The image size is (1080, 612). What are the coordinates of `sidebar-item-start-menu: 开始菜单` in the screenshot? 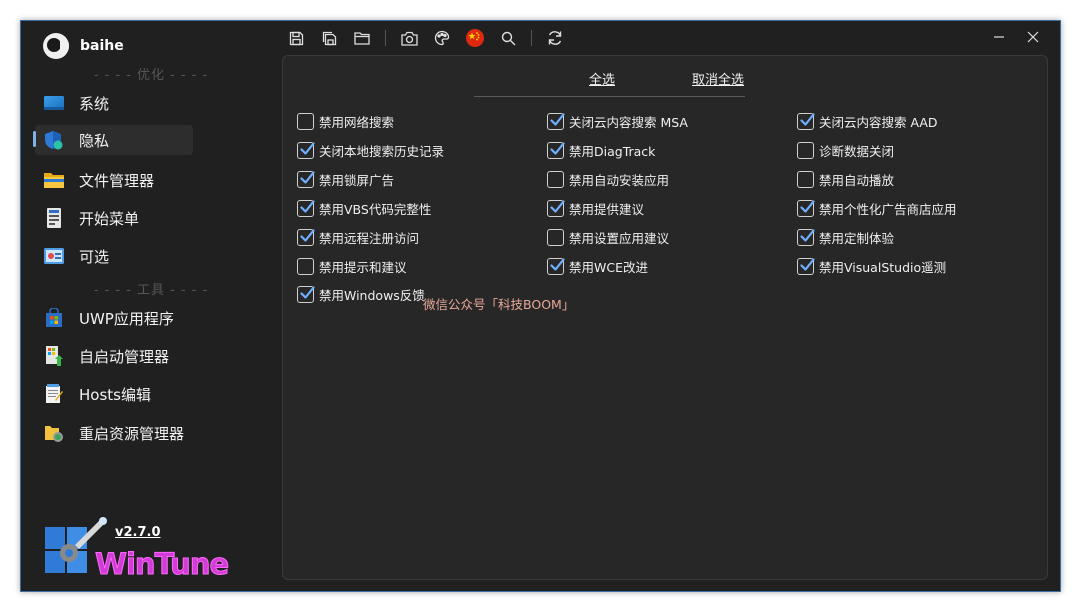 It's located at (114, 218).